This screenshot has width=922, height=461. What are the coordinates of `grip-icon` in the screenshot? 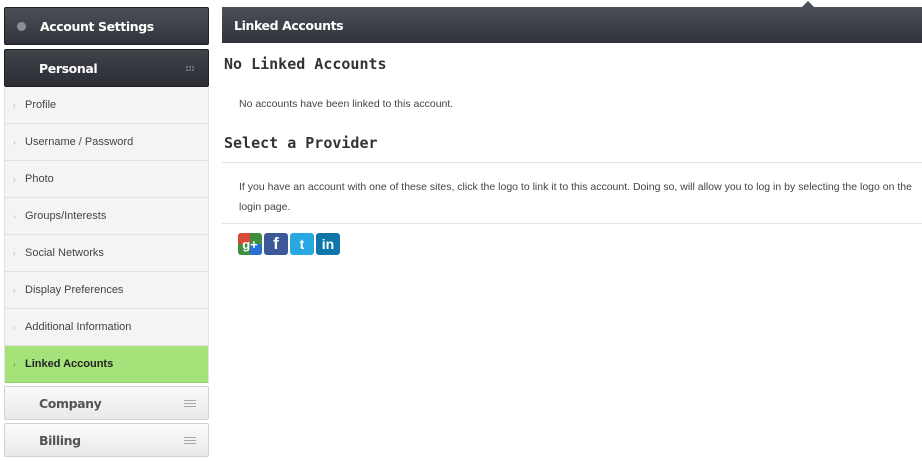 It's located at (190, 68).